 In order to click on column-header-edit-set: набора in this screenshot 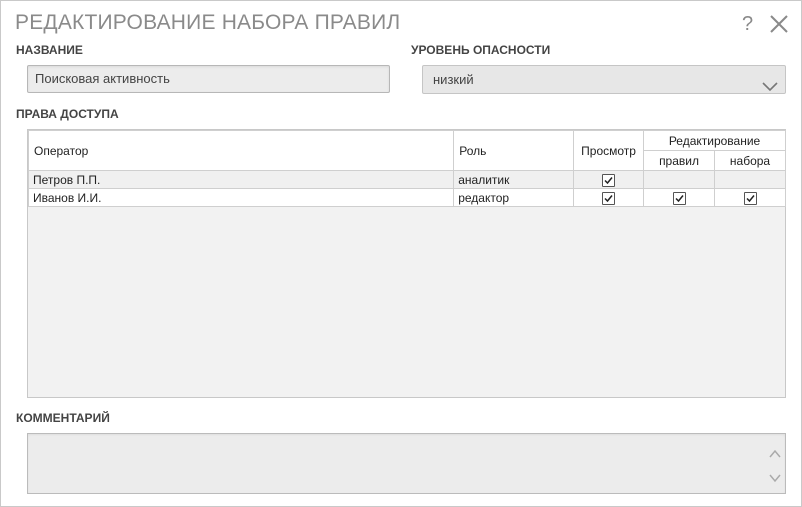, I will do `click(750, 160)`.